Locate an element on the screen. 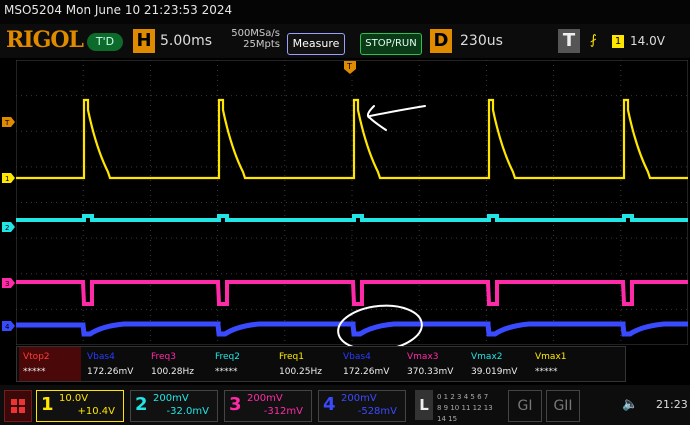 This screenshot has width=690, height=425. measurement-value: 39.019mV is located at coordinates (494, 372).